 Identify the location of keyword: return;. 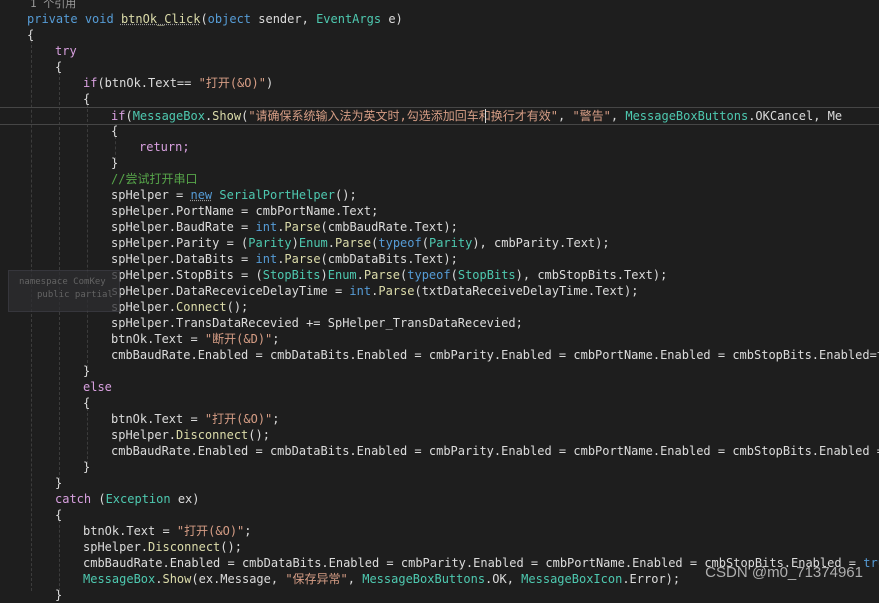
(164, 147).